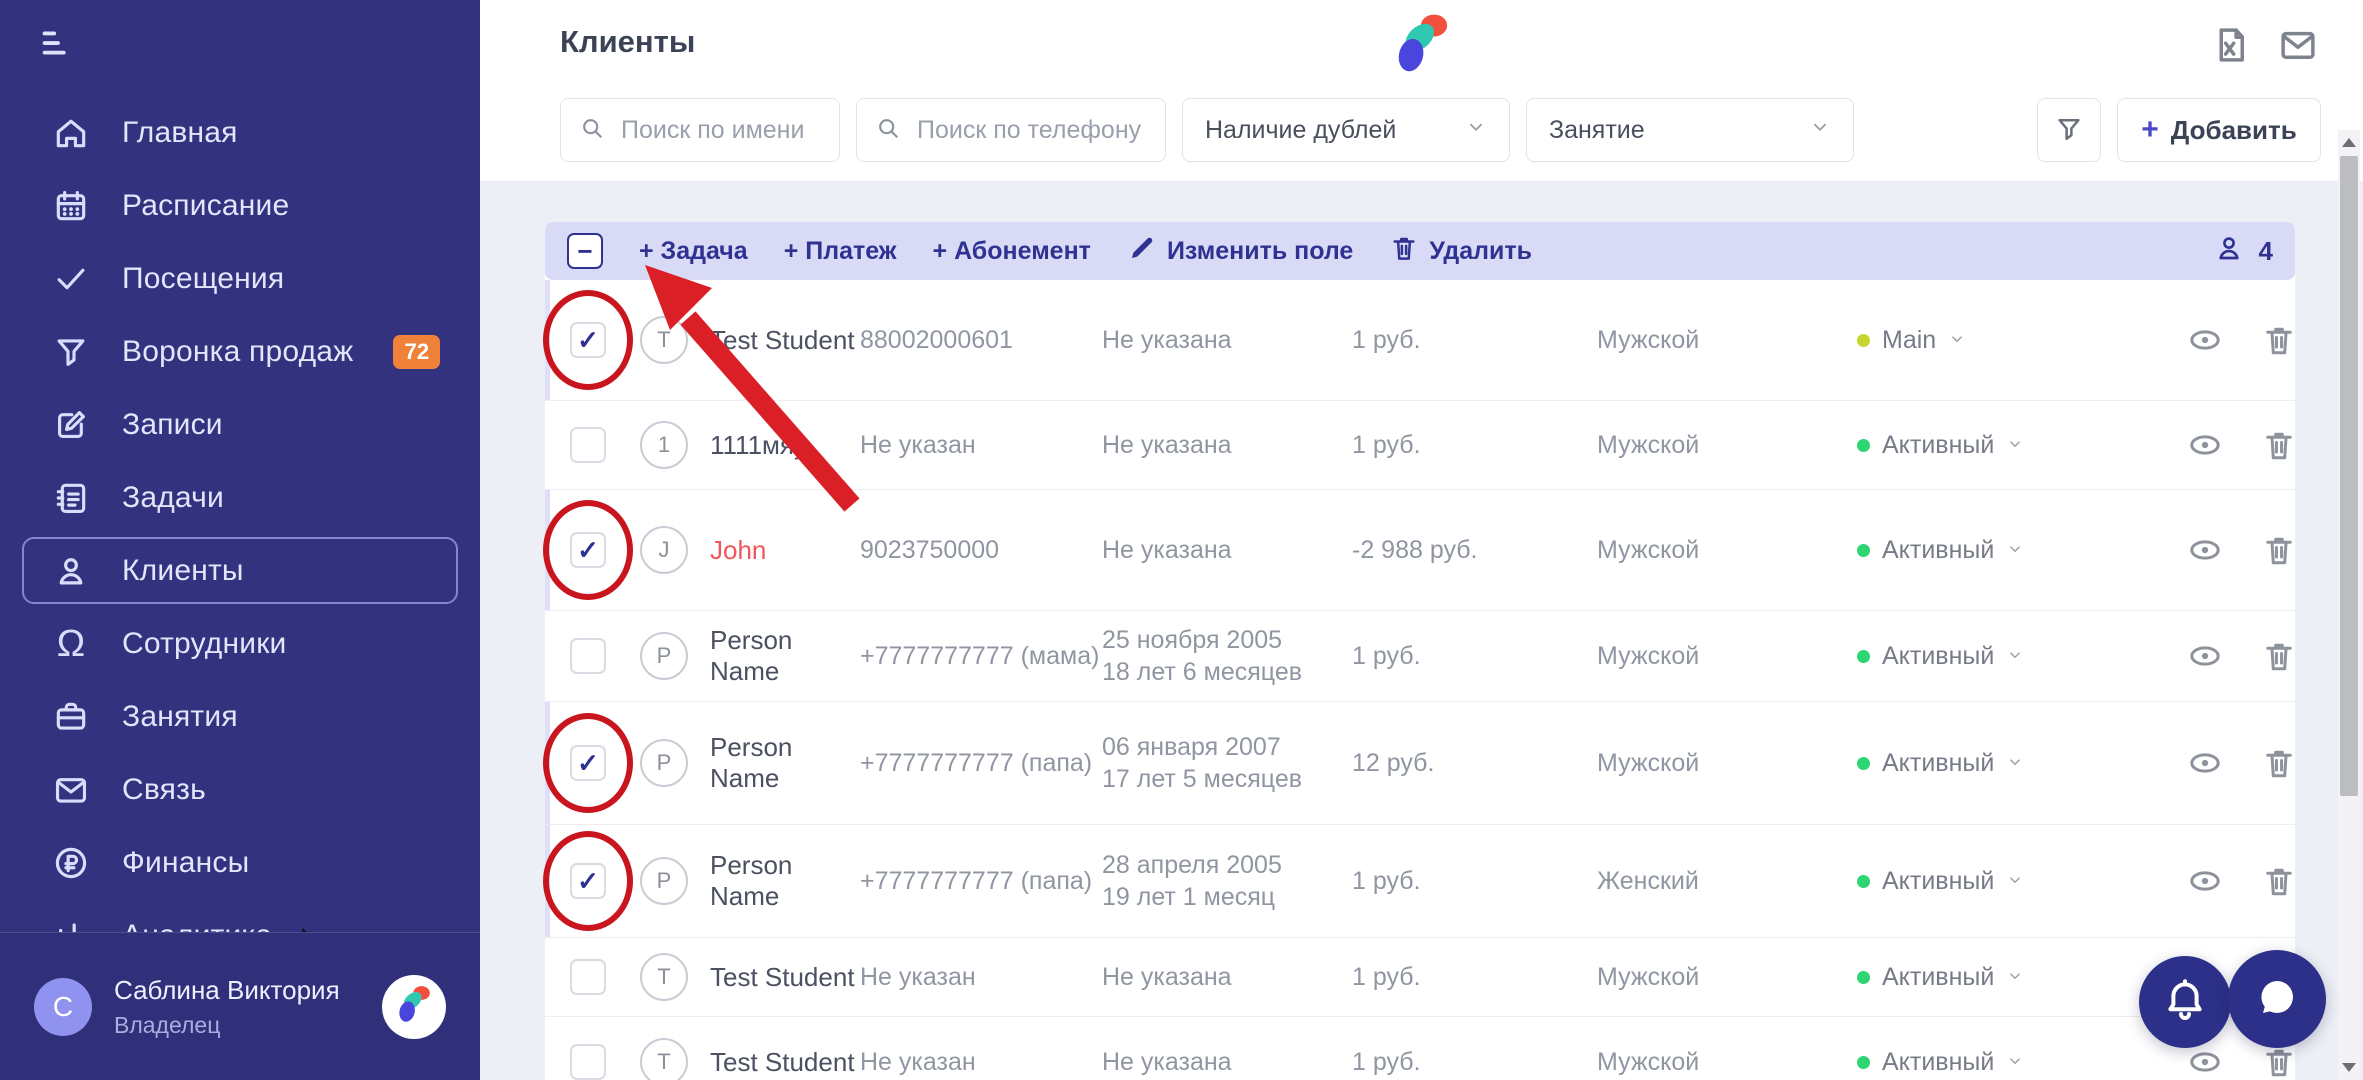 Image resolution: width=2363 pixels, height=1080 pixels. What do you see at coordinates (693, 251) in the screenshot?
I see `add-task-button: + Задача` at bounding box center [693, 251].